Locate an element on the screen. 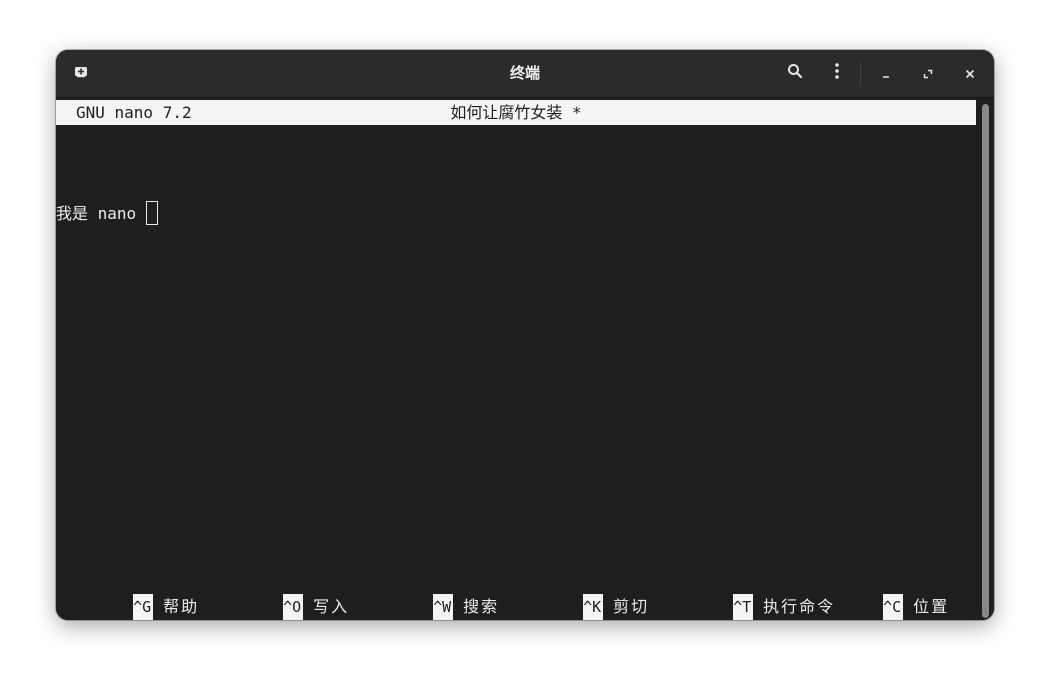 This screenshot has height=683, width=1050. titlebar-separator is located at coordinates (860, 74).